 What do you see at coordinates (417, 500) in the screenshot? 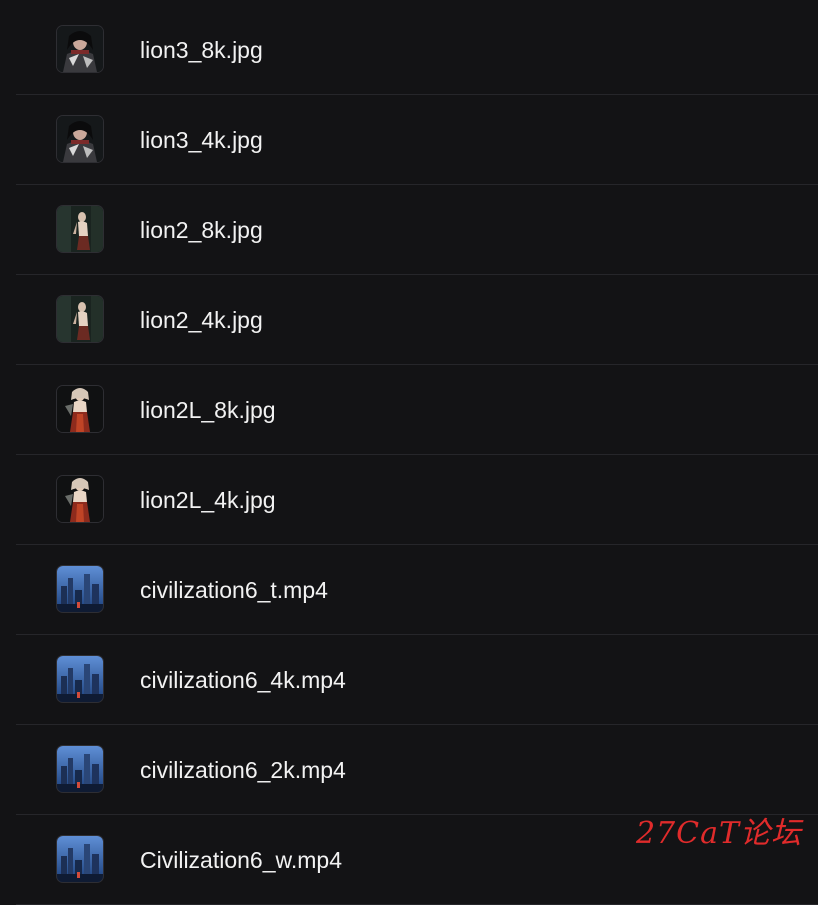
I see `file-row: lion2L_4k.jpg` at bounding box center [417, 500].